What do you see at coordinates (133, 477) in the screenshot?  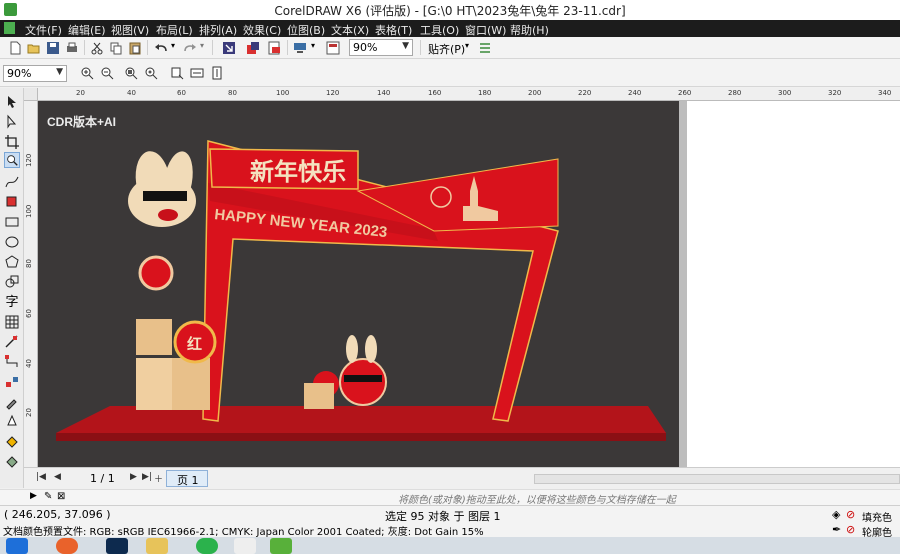 I see `next-page-button: ▶` at bounding box center [133, 477].